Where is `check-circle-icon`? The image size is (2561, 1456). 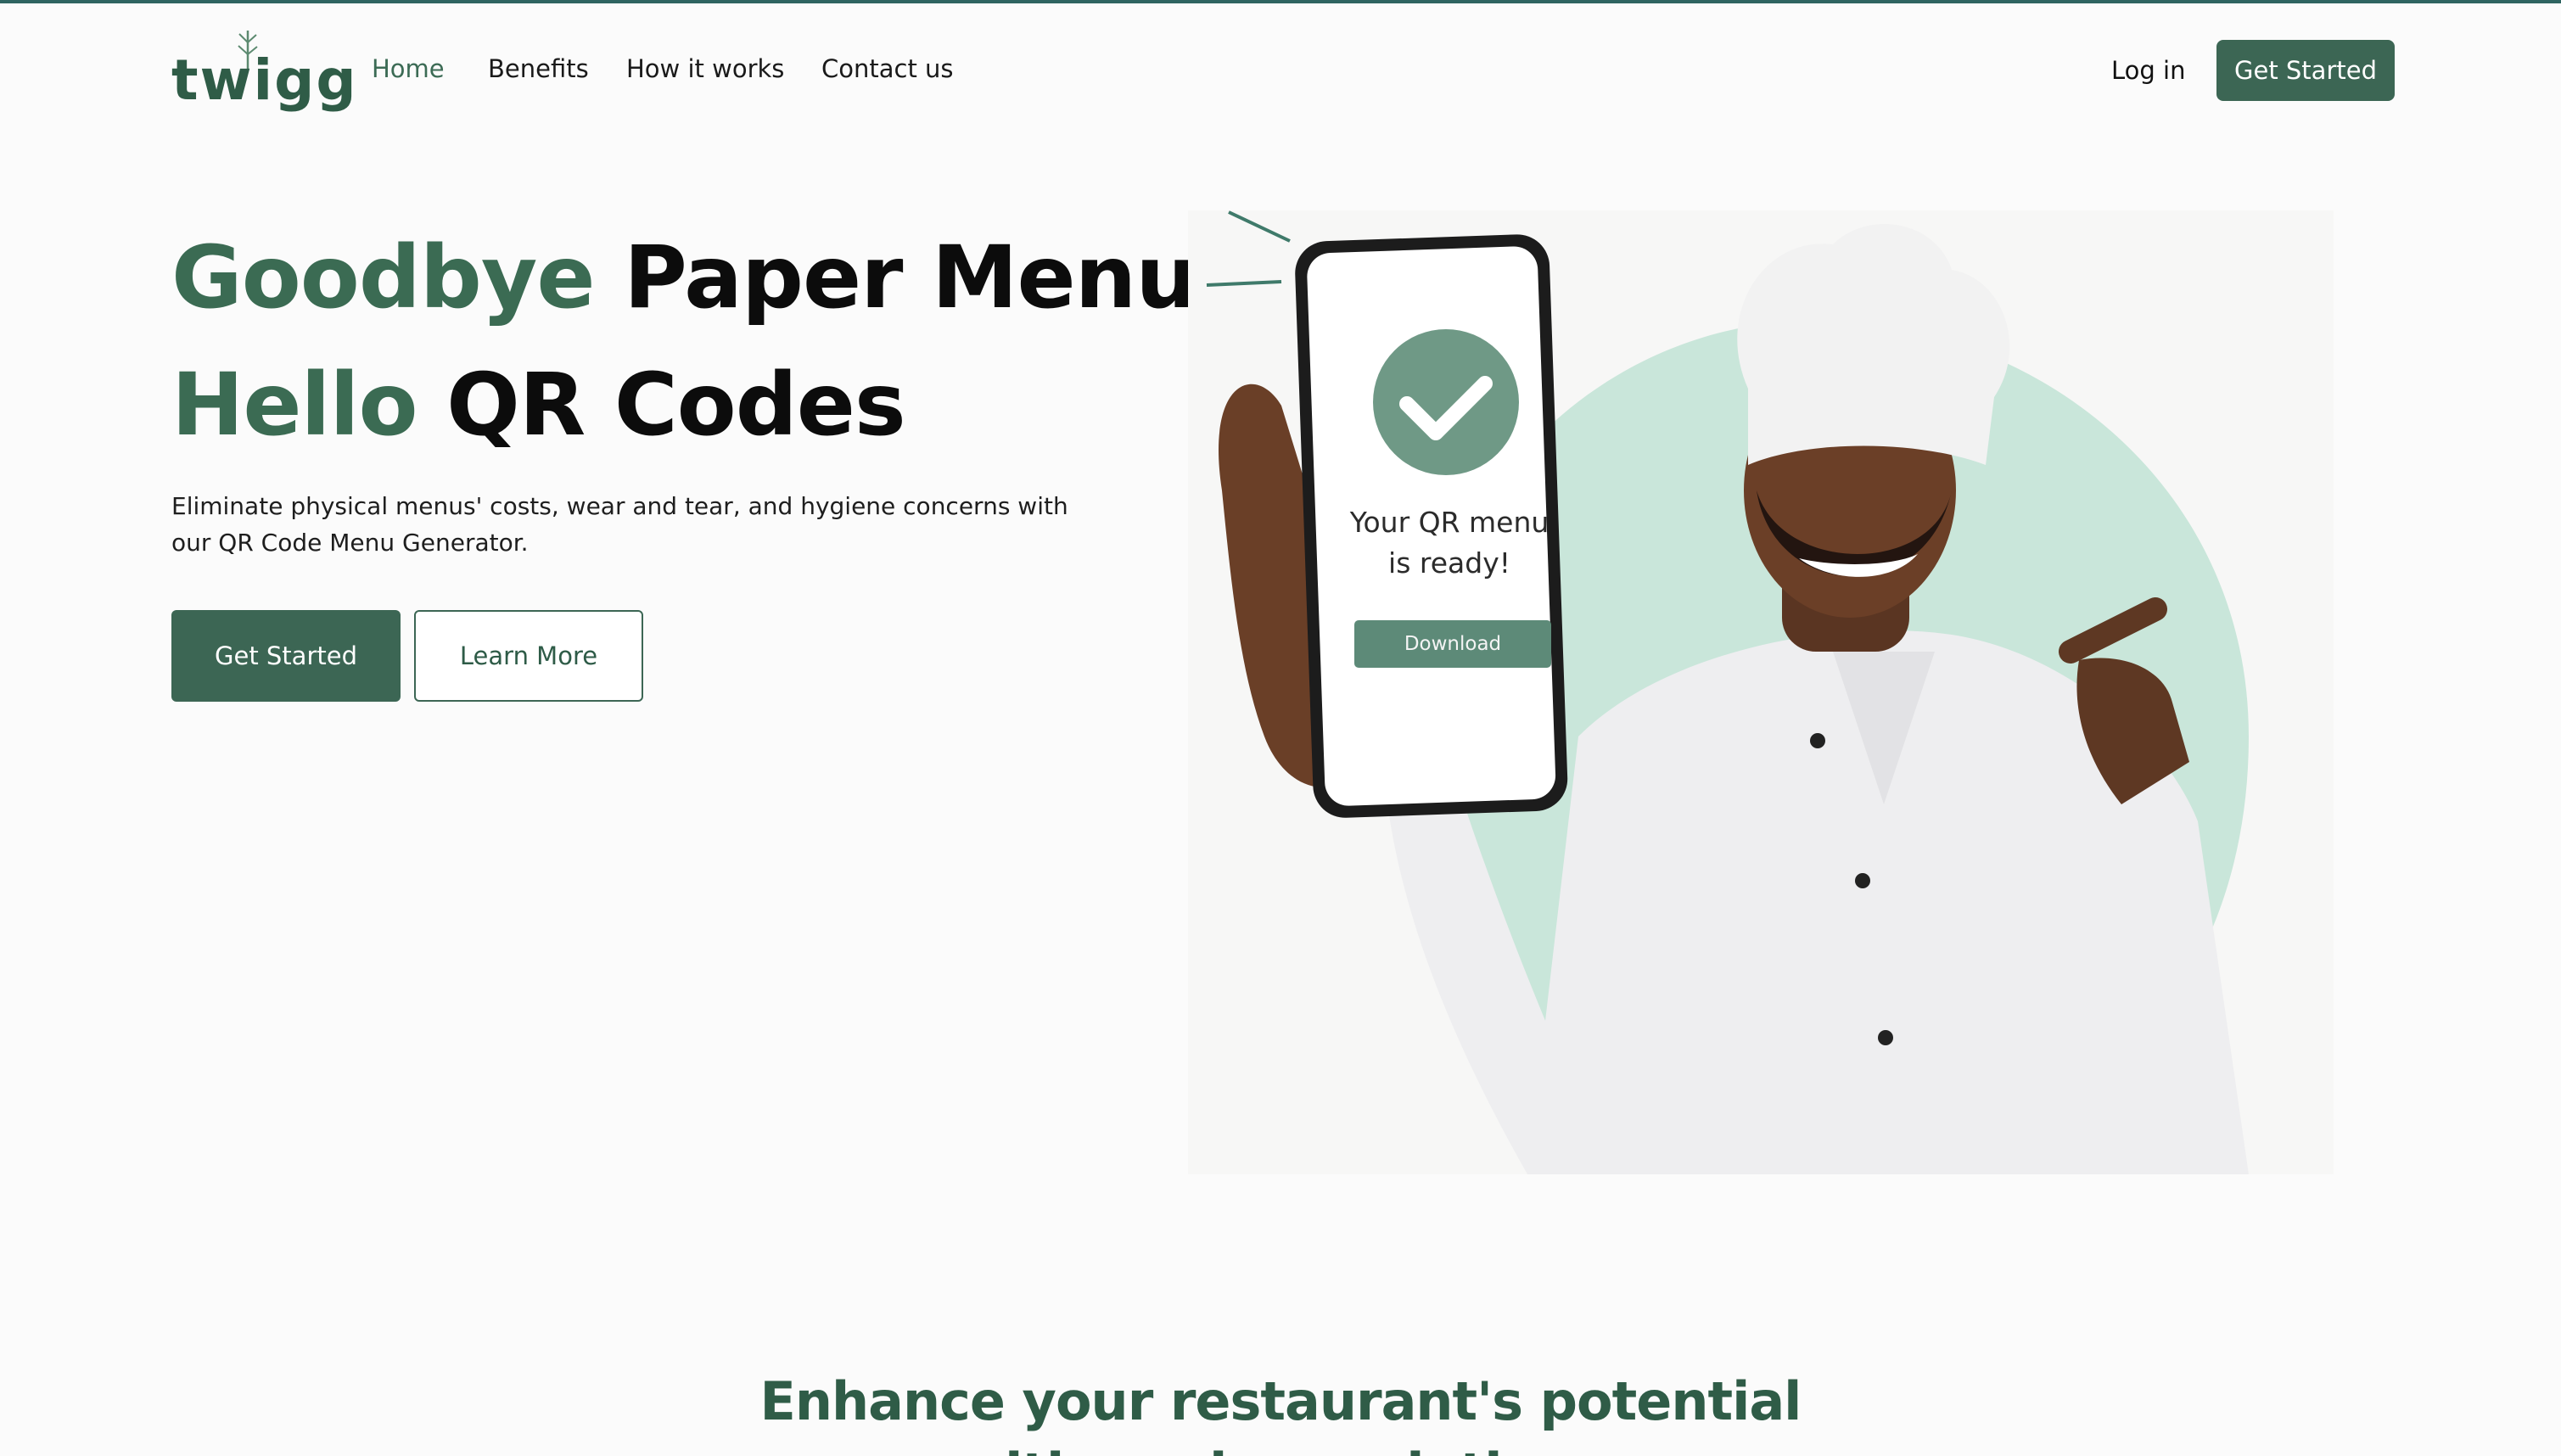
check-circle-icon is located at coordinates (1446, 402).